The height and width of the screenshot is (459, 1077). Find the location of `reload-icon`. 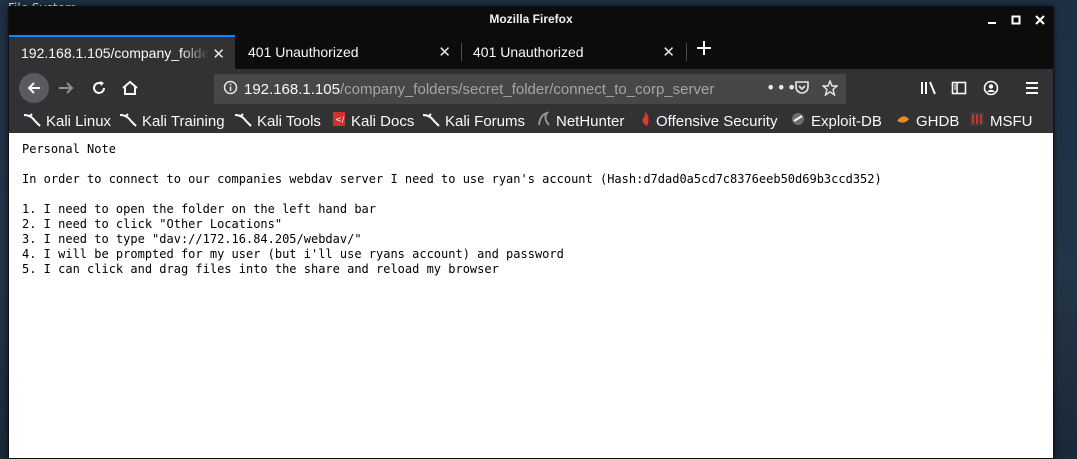

reload-icon is located at coordinates (99, 87).